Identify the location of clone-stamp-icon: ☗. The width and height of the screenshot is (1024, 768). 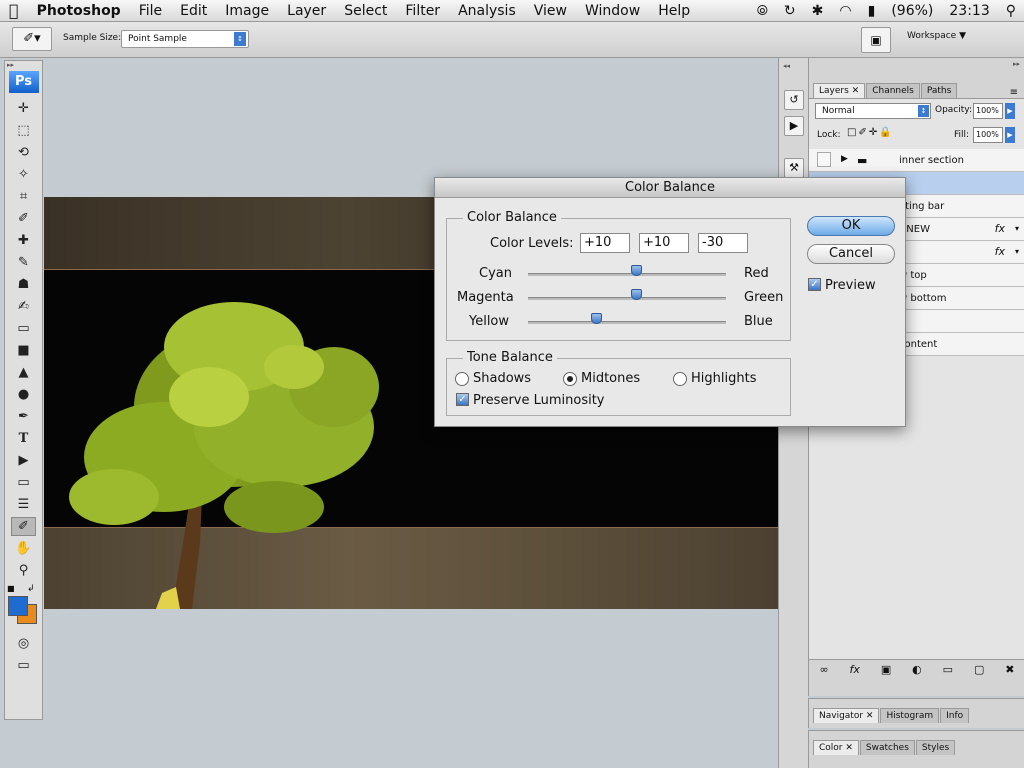
(23, 284).